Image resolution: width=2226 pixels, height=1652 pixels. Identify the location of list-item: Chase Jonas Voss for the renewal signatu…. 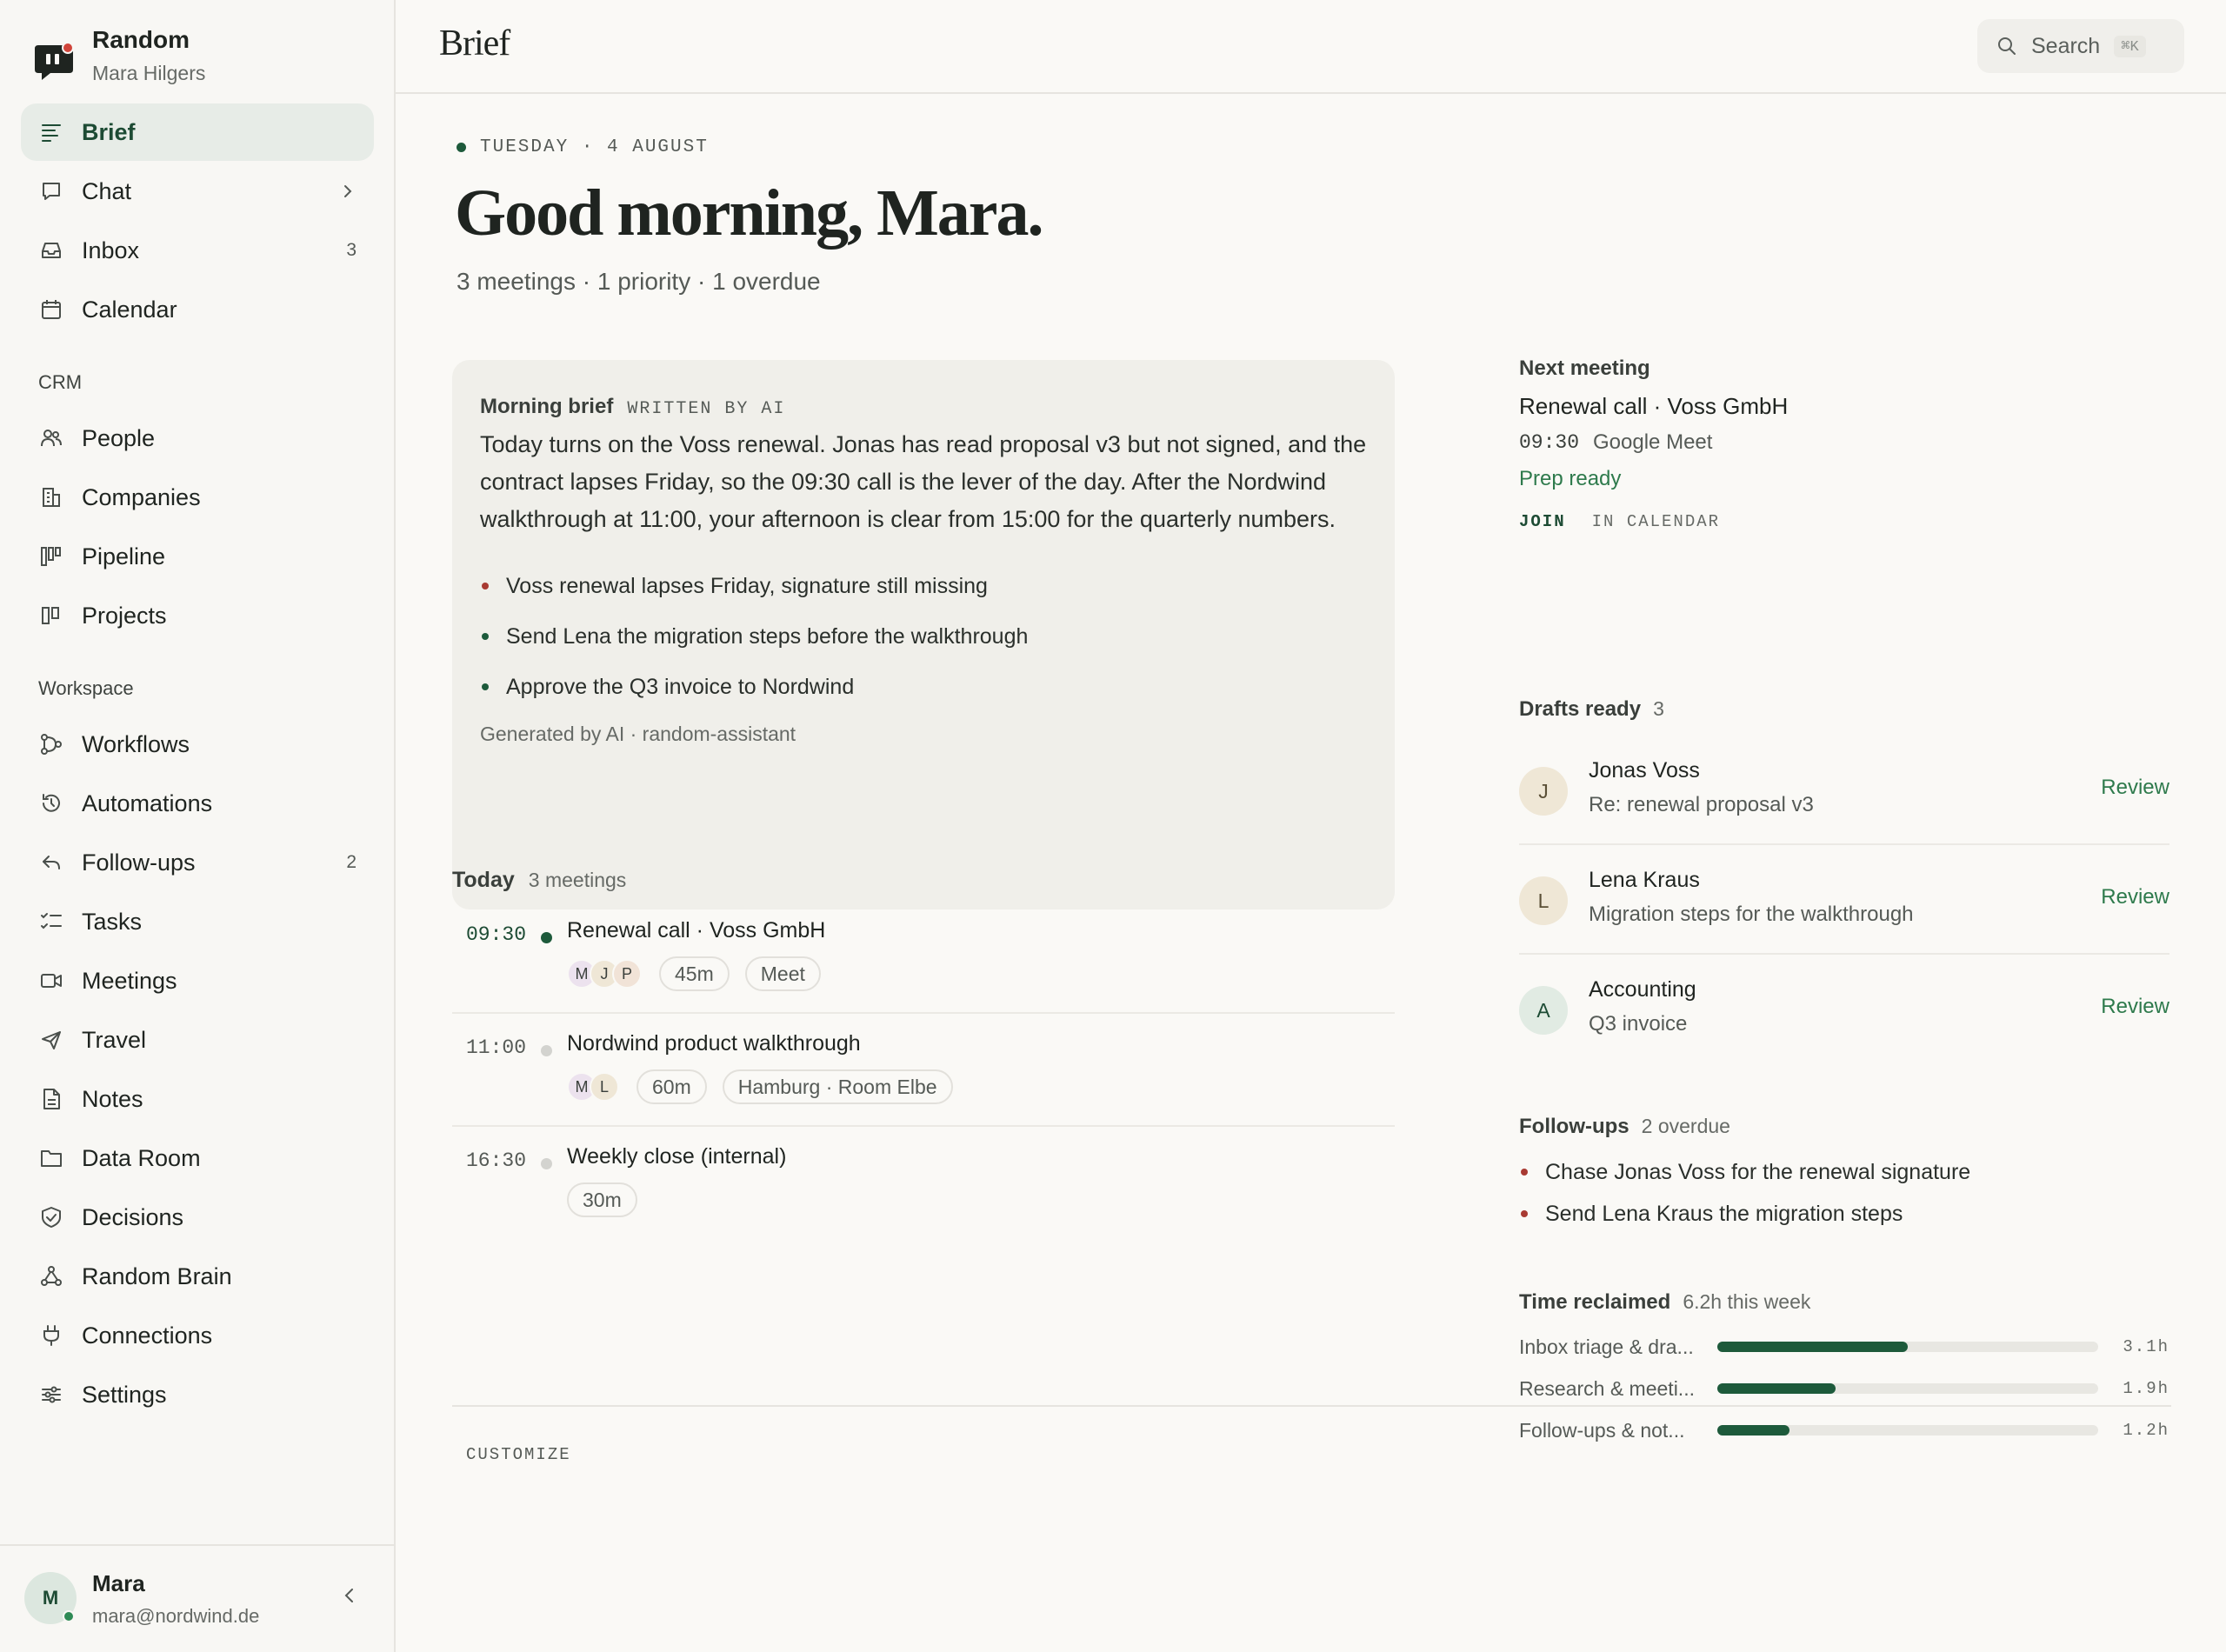
(1744, 1172).